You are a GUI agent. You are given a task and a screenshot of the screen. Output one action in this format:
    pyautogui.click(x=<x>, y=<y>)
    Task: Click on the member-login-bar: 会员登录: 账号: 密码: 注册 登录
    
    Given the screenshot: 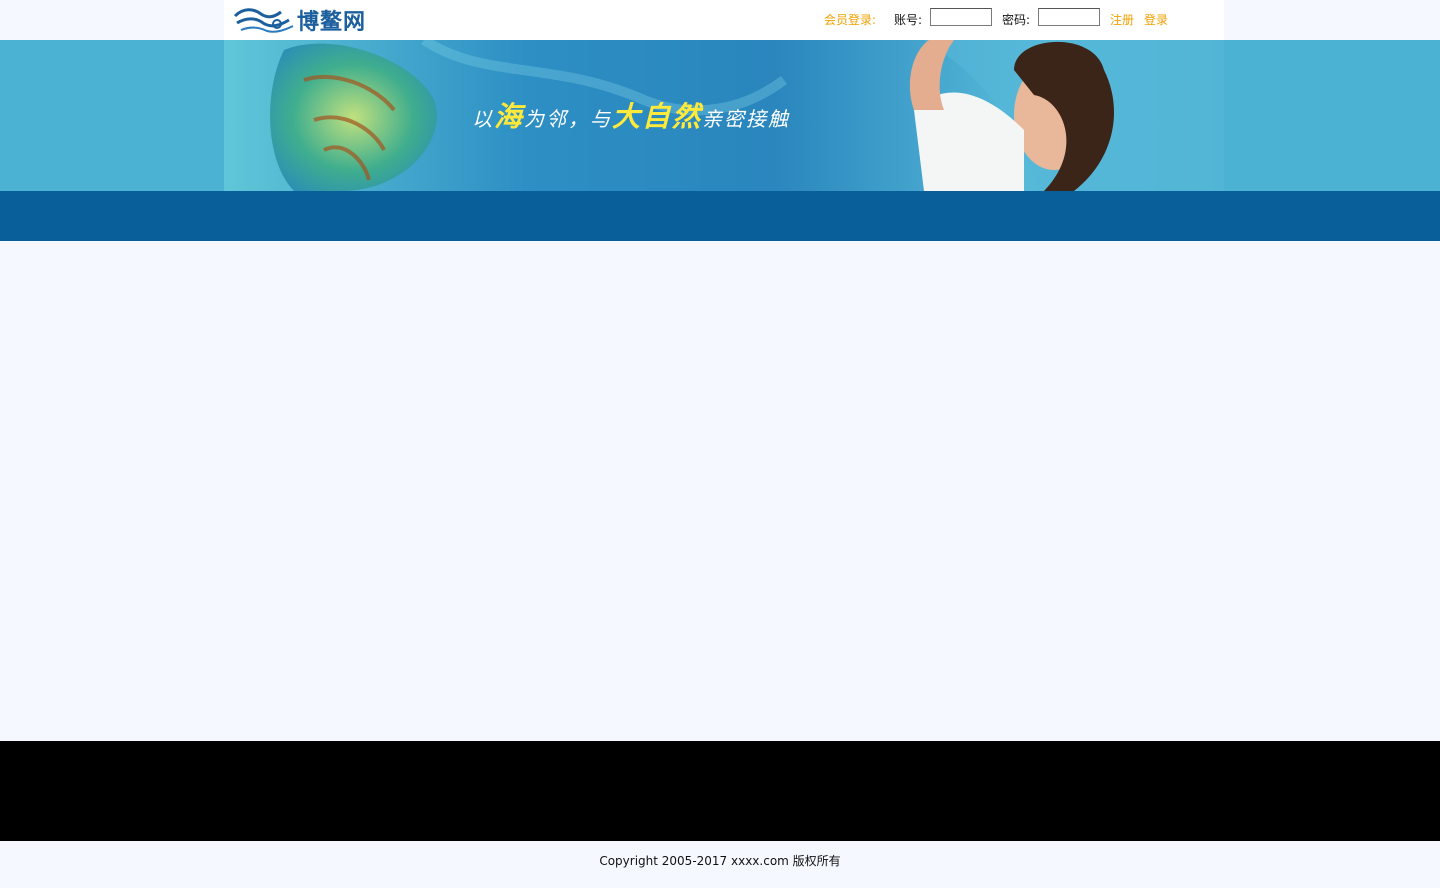 What is the action you would take?
    pyautogui.click(x=724, y=20)
    